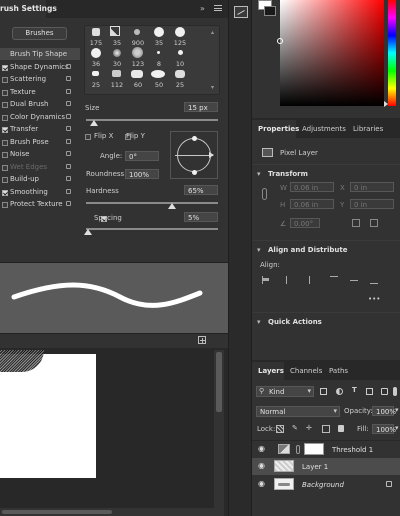 The image size is (400, 516). Describe the element at coordinates (241, 12) in the screenshot. I see `brush-settings-panel-icon` at that location.